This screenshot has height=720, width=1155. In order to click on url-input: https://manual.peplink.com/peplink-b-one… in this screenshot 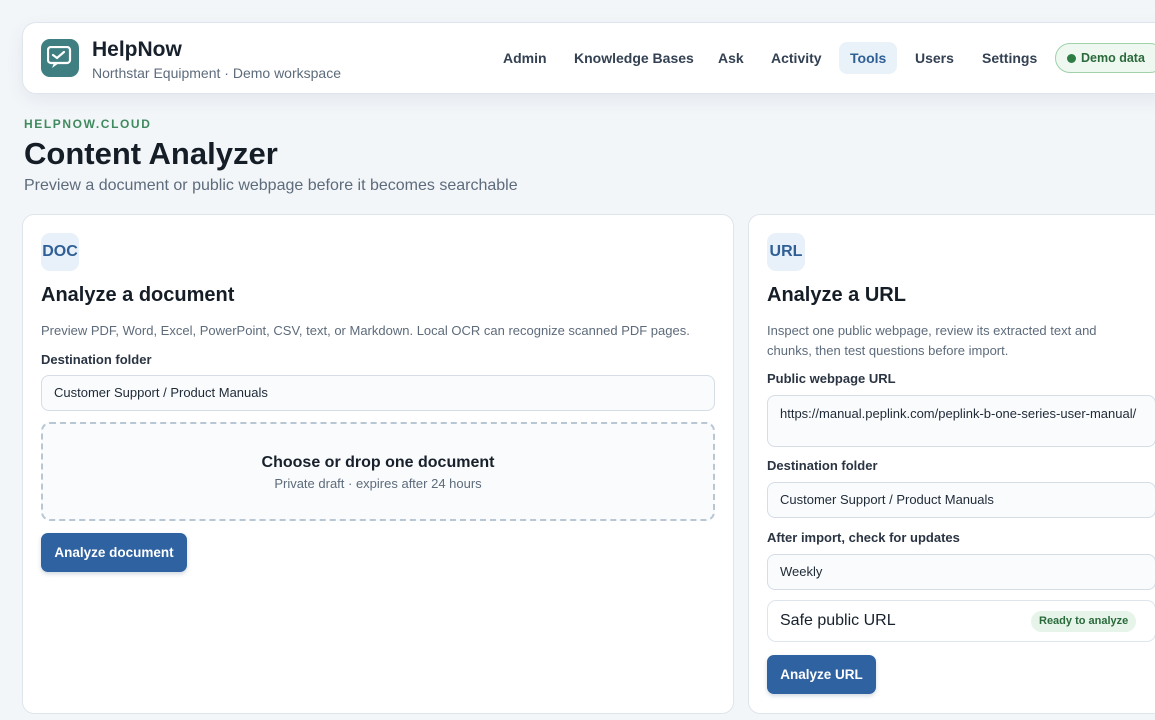, I will do `click(961, 421)`.